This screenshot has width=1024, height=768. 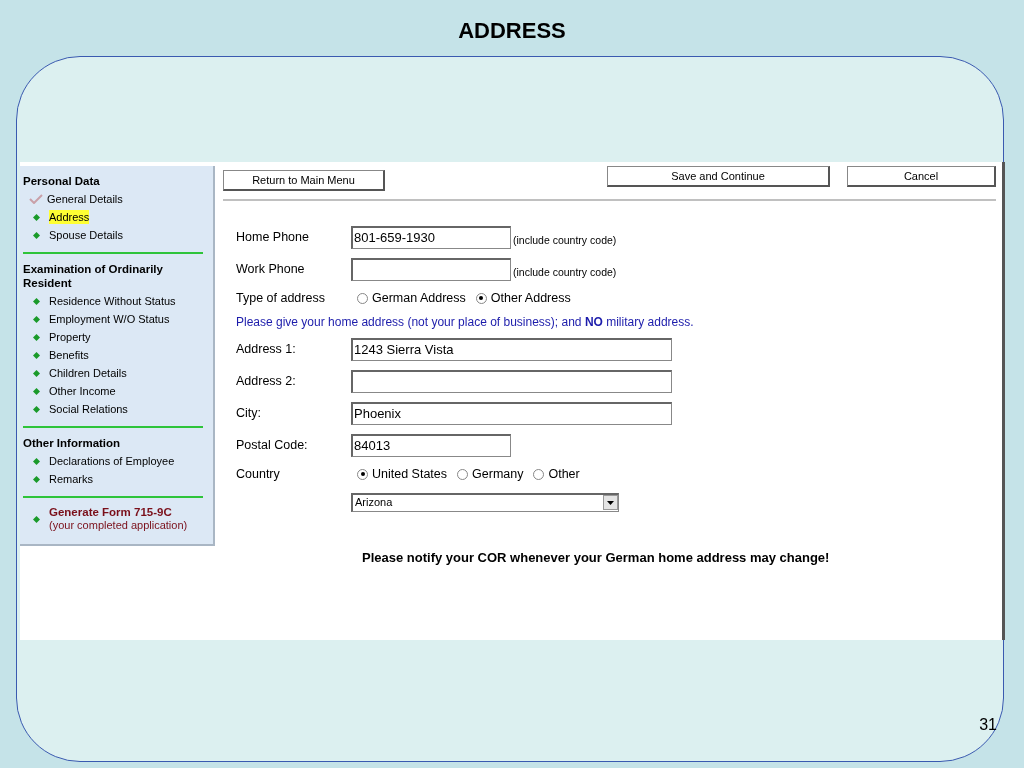 I want to click on page-number: 31, so click(x=988, y=725).